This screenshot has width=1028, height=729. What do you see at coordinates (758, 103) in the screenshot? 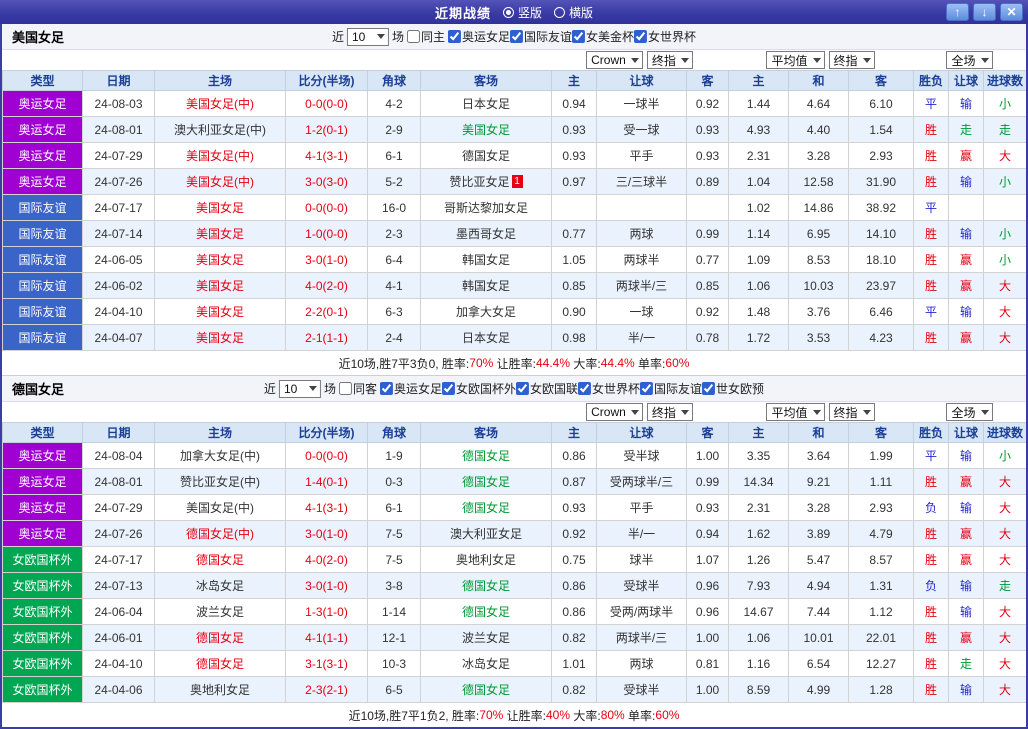
I see `cell-avg-home-odds: 1.44` at bounding box center [758, 103].